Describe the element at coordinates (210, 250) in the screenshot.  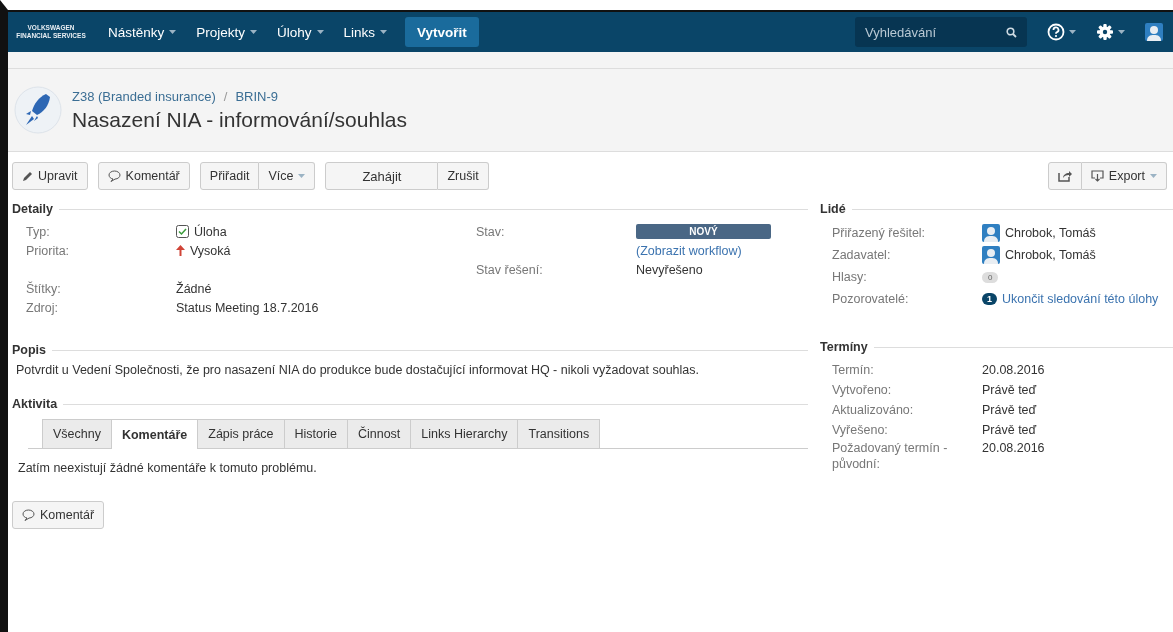
I see `field-value: Vysoká` at that location.